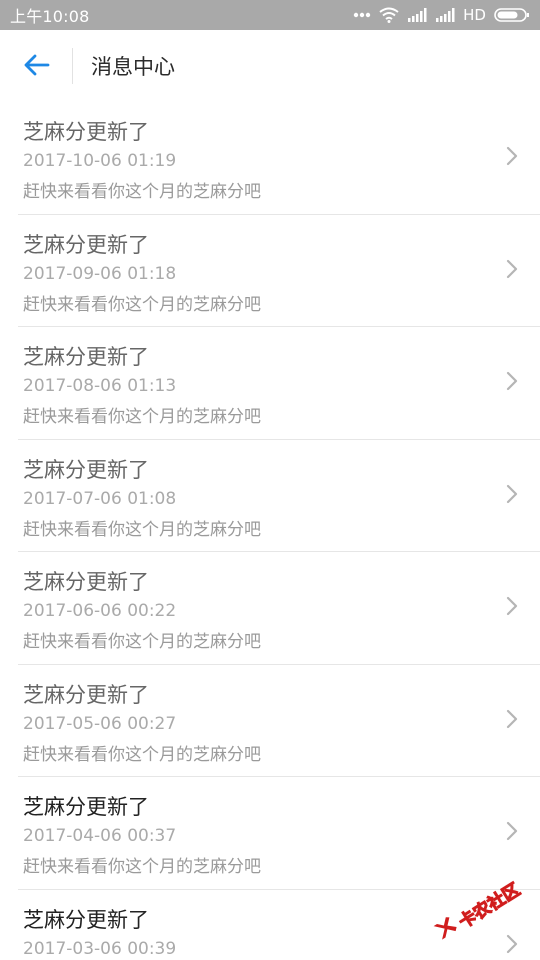  What do you see at coordinates (50, 16) in the screenshot?
I see `status-time: 上午10:08` at bounding box center [50, 16].